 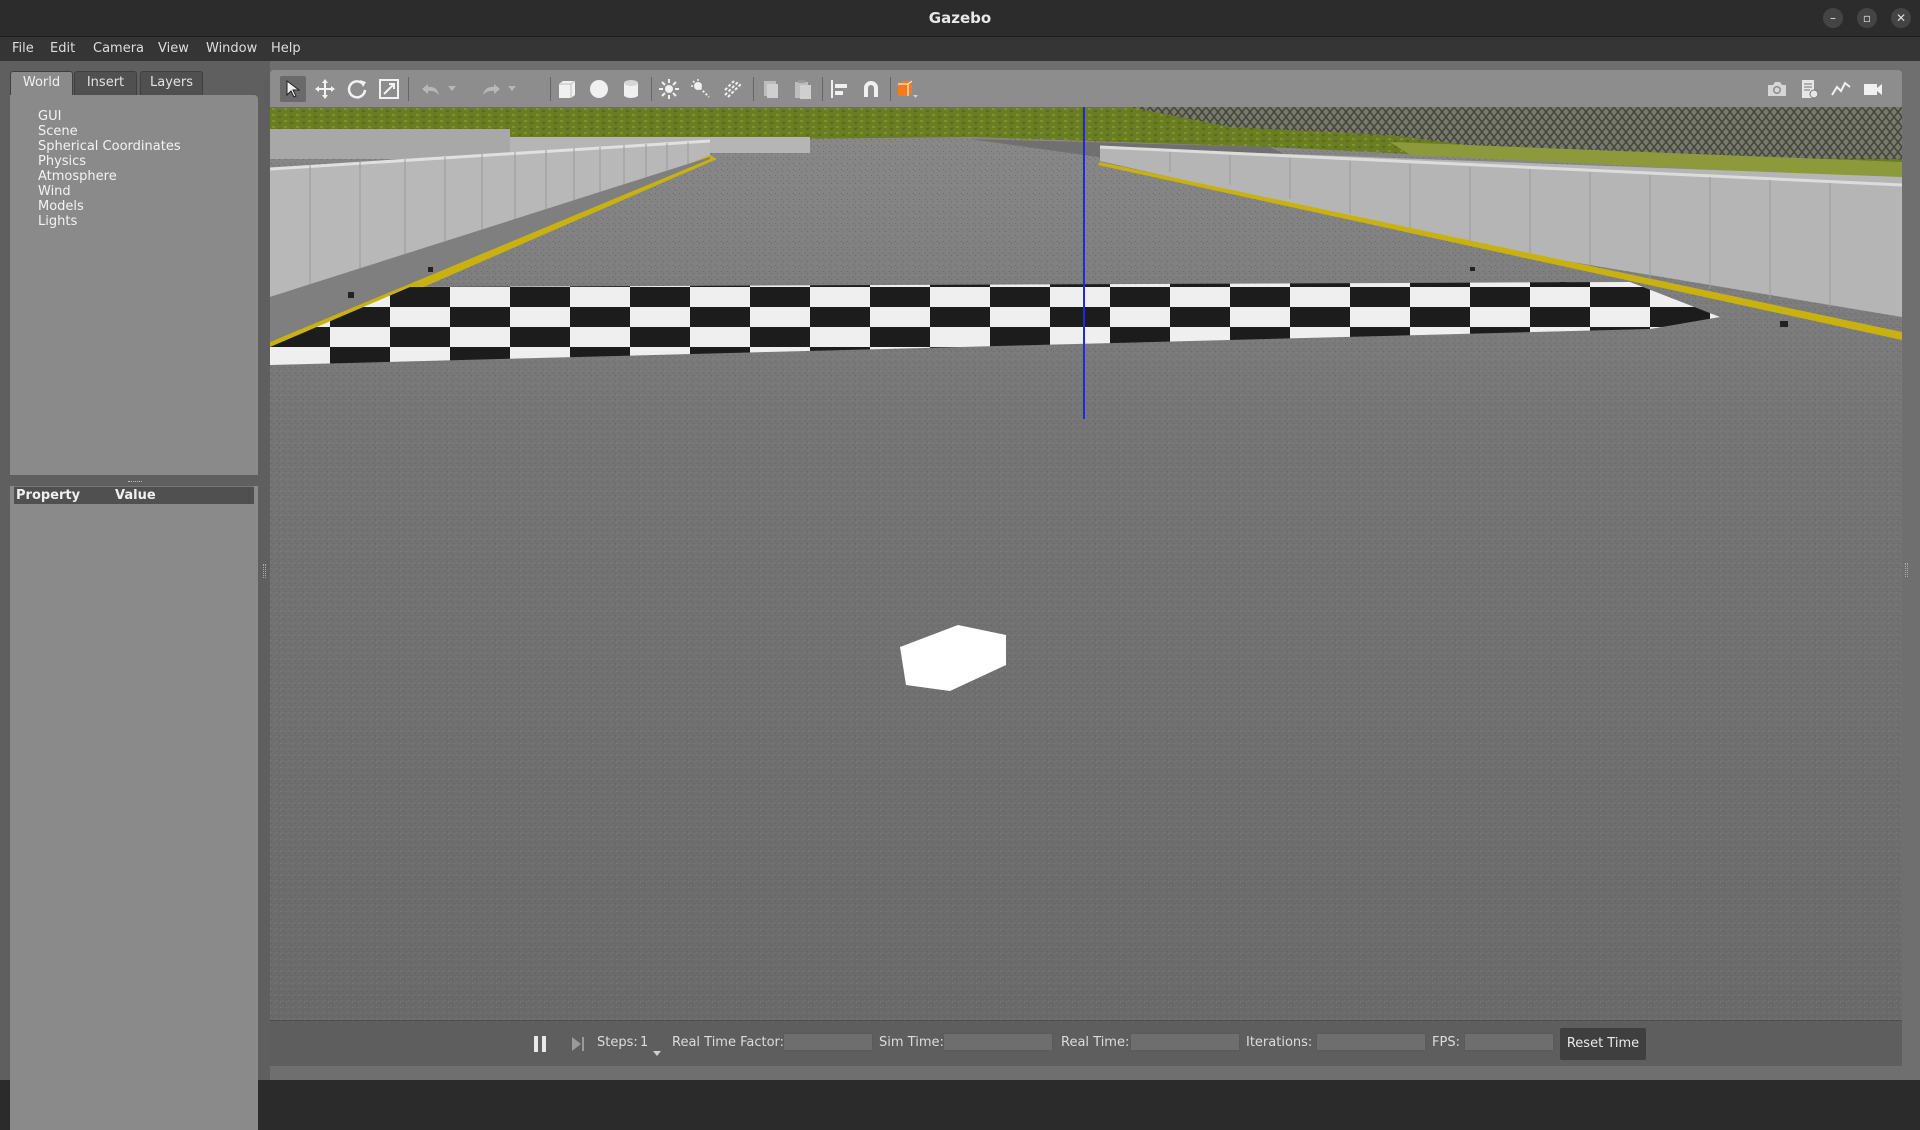 What do you see at coordinates (105, 83) in the screenshot?
I see `tab-insert: Insert` at bounding box center [105, 83].